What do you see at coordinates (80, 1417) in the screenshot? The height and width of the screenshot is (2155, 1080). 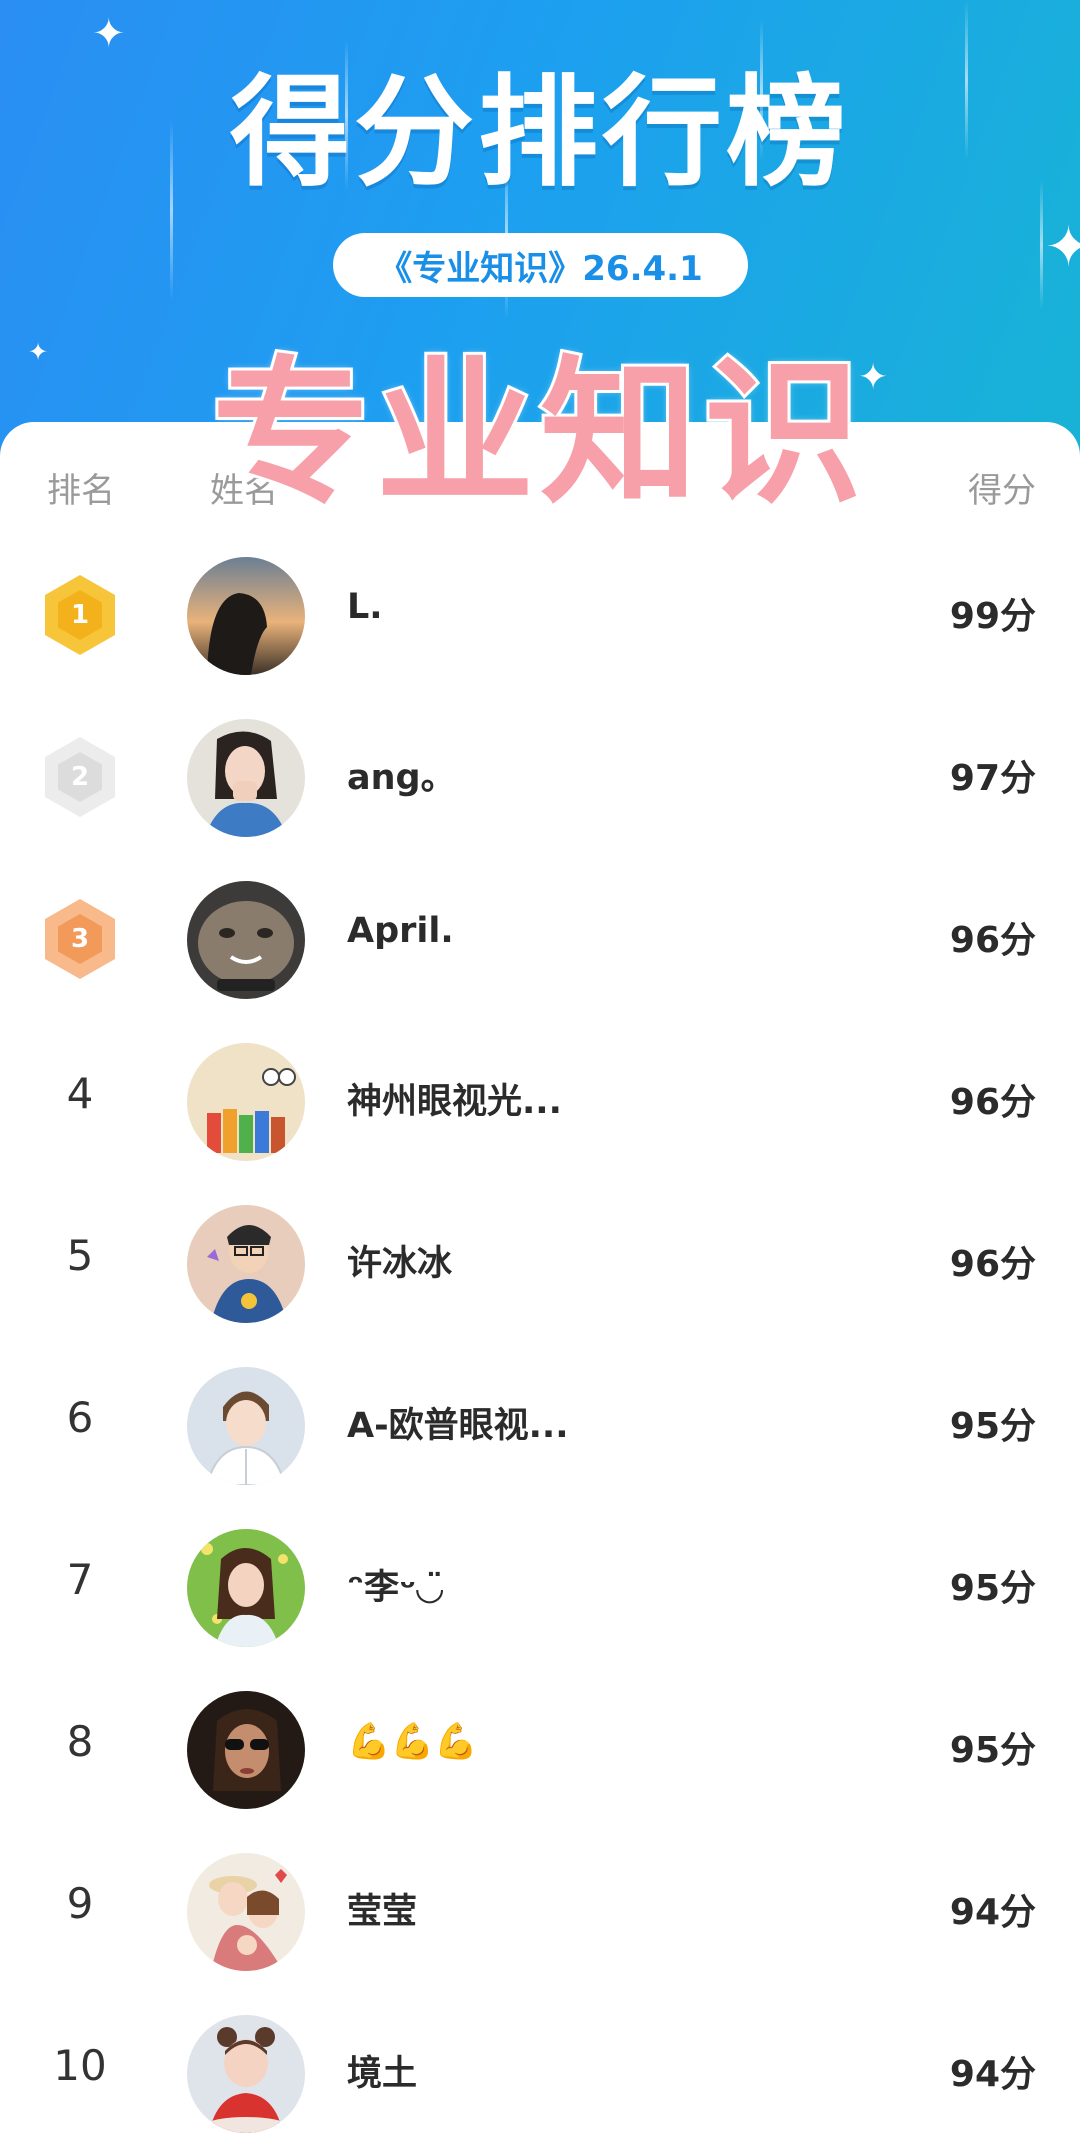 I see `rank-number: 6` at bounding box center [80, 1417].